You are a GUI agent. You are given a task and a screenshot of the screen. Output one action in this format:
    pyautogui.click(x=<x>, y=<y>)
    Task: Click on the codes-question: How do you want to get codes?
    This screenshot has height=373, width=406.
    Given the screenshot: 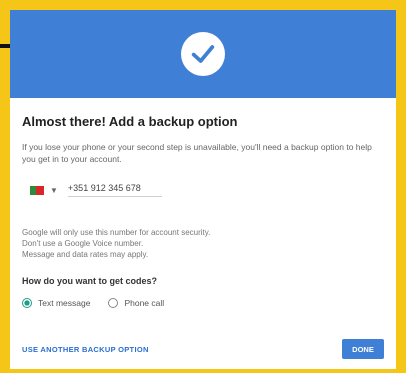 What is the action you would take?
    pyautogui.click(x=89, y=281)
    